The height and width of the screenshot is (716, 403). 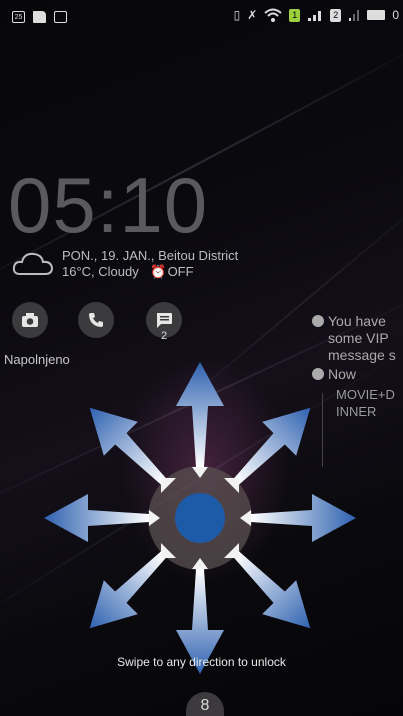 What do you see at coordinates (200, 518) in the screenshot?
I see `unlock-dot` at bounding box center [200, 518].